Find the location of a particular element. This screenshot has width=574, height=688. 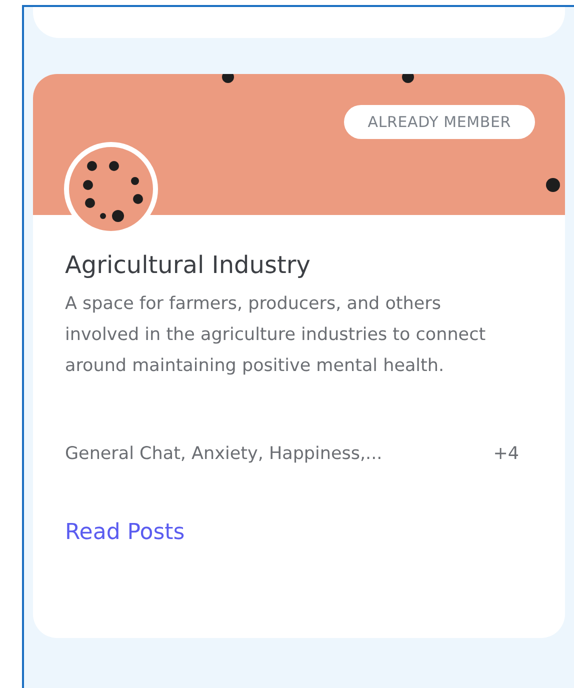

read-posts-link: Read Posts is located at coordinates (125, 532).